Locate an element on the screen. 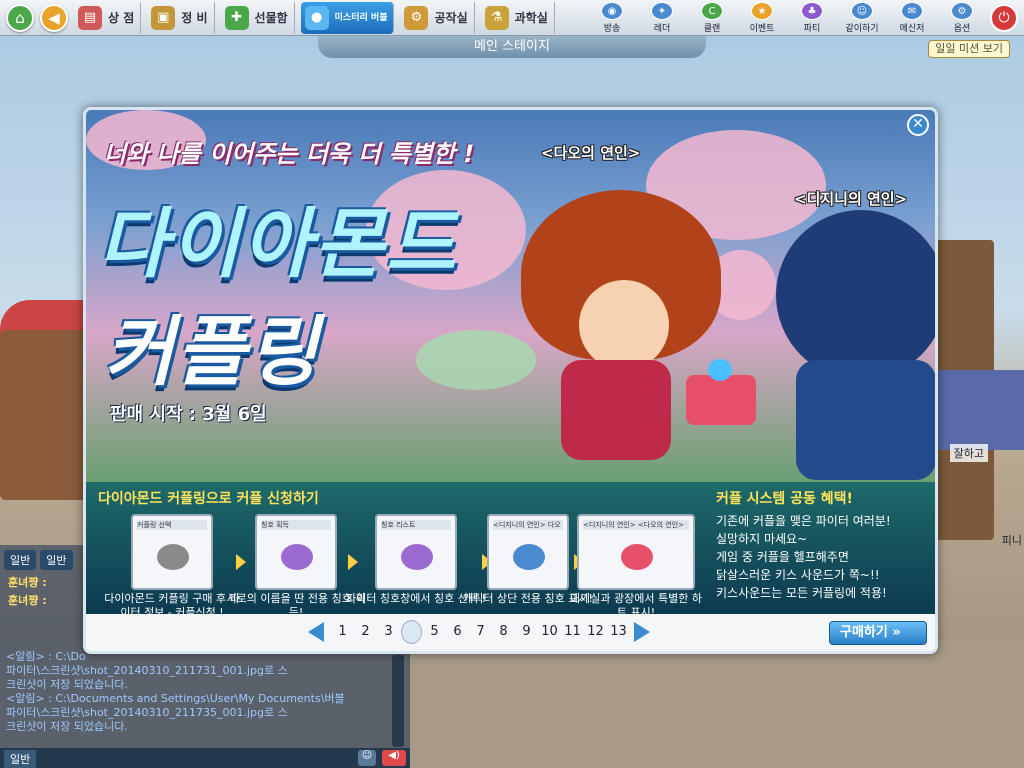 Image resolution: width=1024 pixels, height=768 pixels. daily-mission-button: 일일 미션 보기 is located at coordinates (969, 49).